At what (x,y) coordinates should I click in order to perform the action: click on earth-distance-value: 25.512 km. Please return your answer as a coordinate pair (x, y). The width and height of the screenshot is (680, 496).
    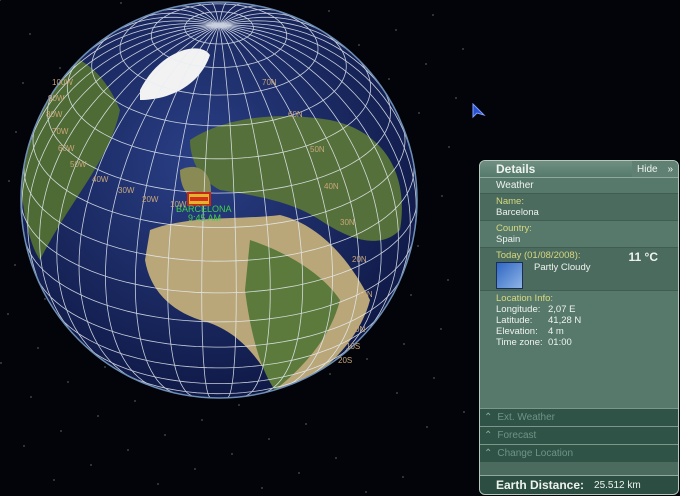
    Looking at the image, I should click on (617, 485).